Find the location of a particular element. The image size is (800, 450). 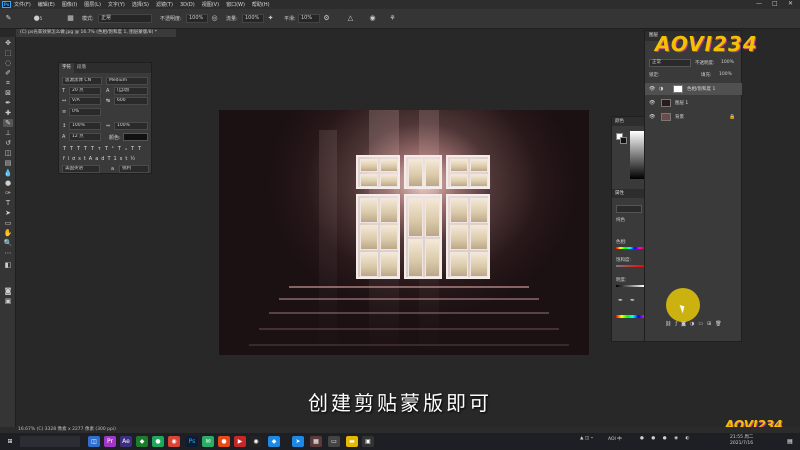

faux-bold-button: T is located at coordinates (66, 149).